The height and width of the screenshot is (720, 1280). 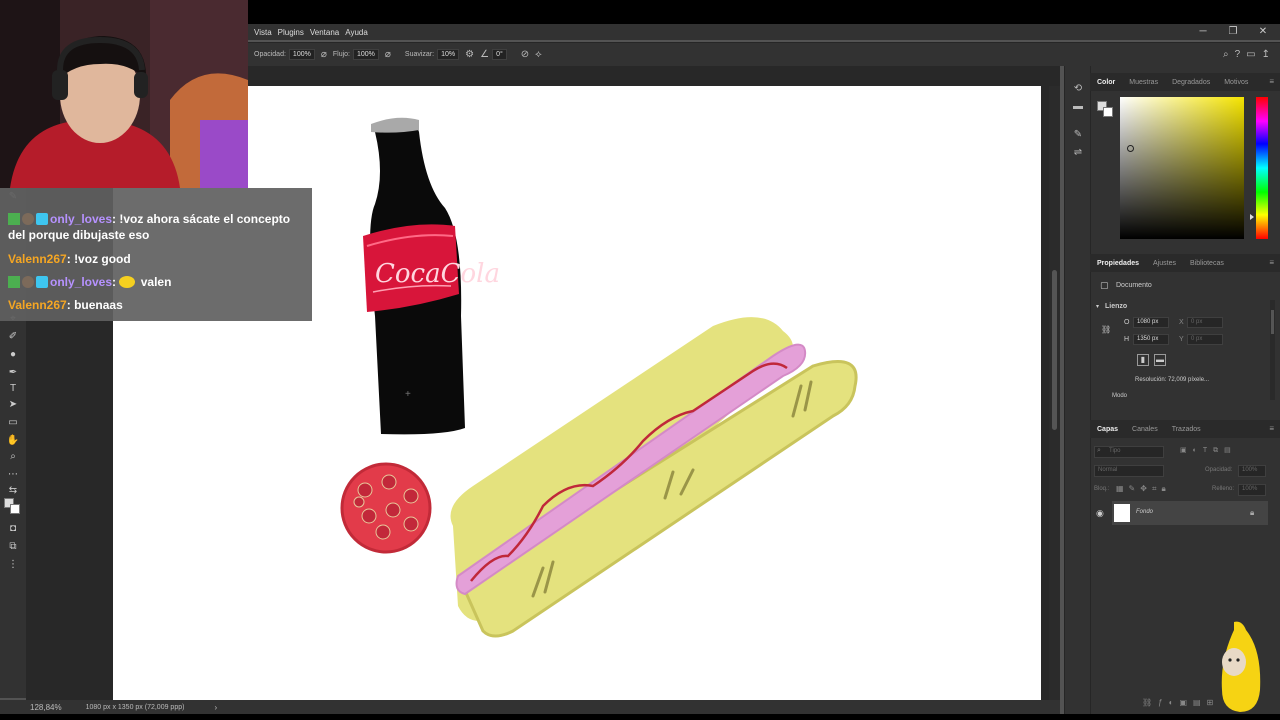 What do you see at coordinates (324, 32) in the screenshot?
I see `menu-ventana: Ventana` at bounding box center [324, 32].